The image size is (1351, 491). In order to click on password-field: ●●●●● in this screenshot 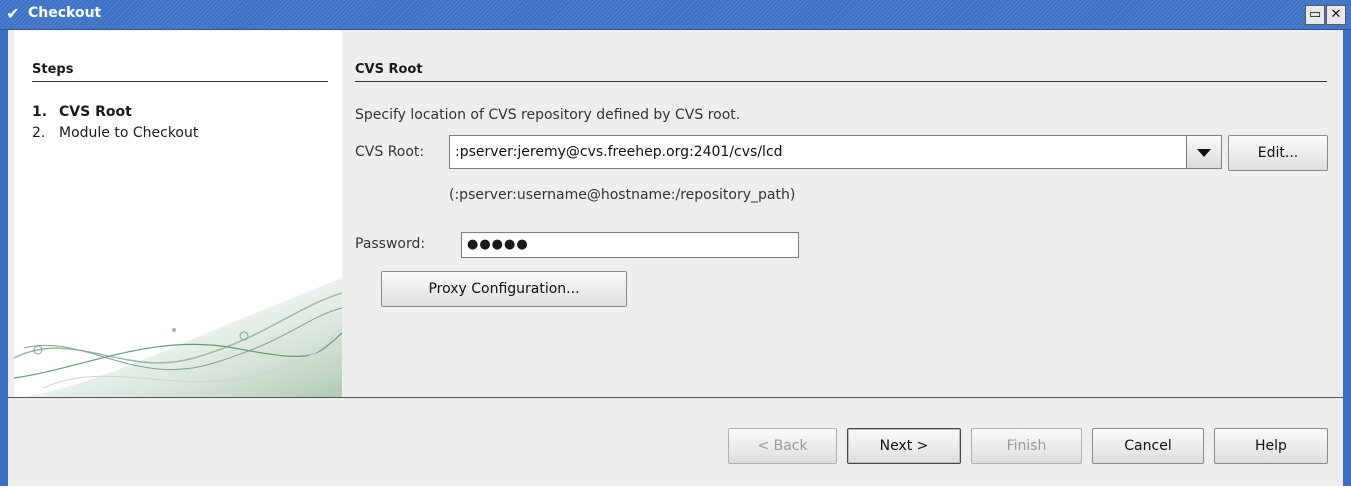, I will do `click(630, 245)`.